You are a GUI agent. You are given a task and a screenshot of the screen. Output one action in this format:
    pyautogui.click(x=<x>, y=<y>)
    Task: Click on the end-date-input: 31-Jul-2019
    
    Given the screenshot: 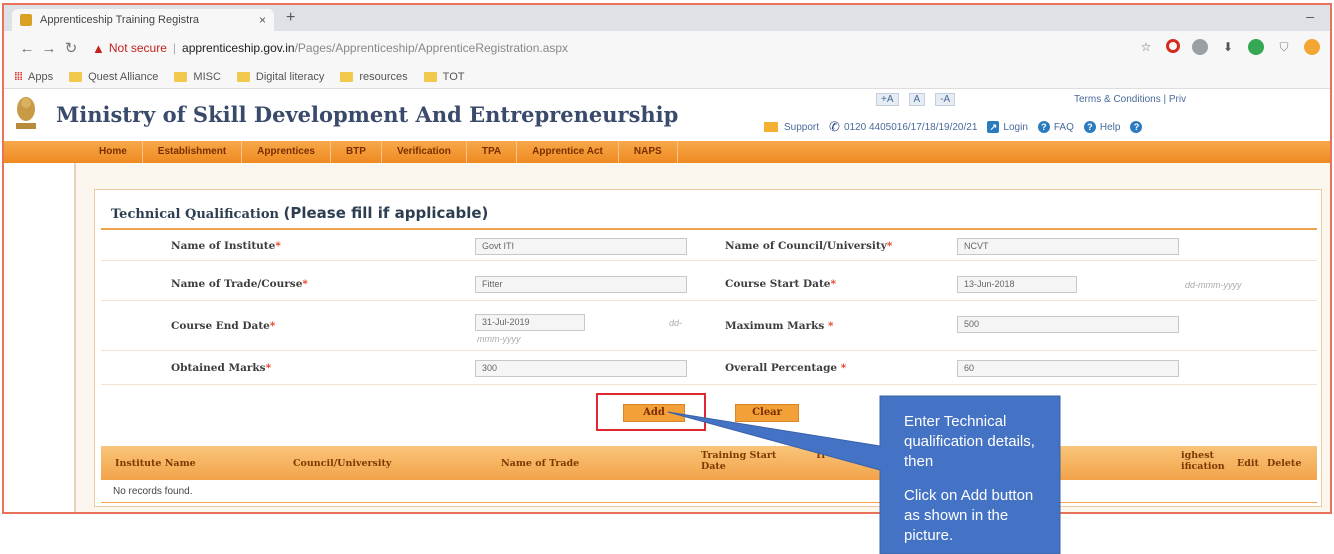 What is the action you would take?
    pyautogui.click(x=530, y=322)
    